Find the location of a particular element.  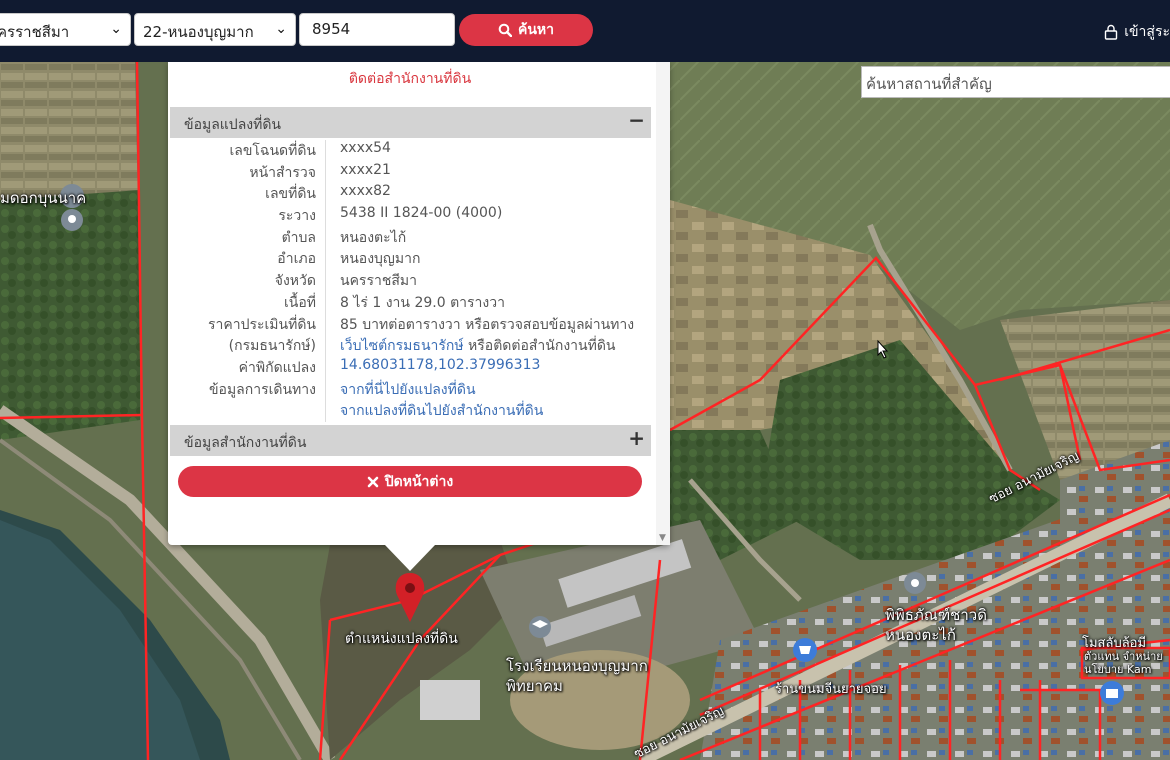

parcel-marker-label: ตำแหน่งแปลงที่ดิน is located at coordinates (401, 639).